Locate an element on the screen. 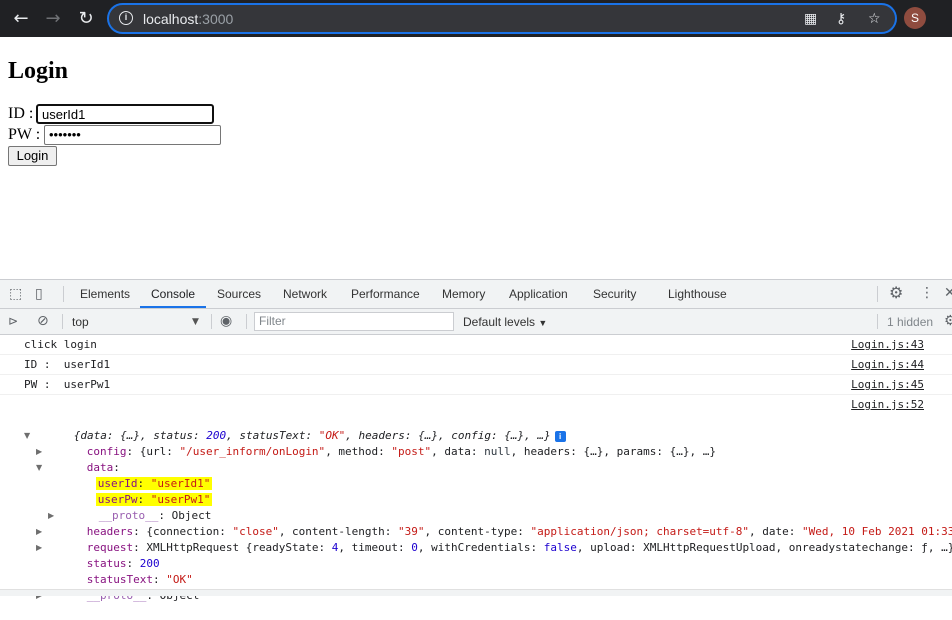  eye-icon: ◉ is located at coordinates (226, 321).